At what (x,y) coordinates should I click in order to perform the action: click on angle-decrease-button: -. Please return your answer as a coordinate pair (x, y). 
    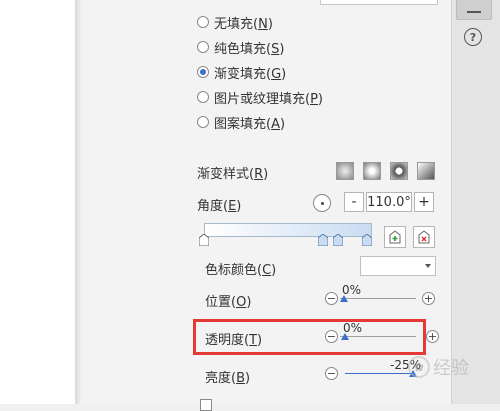
    Looking at the image, I should click on (354, 202).